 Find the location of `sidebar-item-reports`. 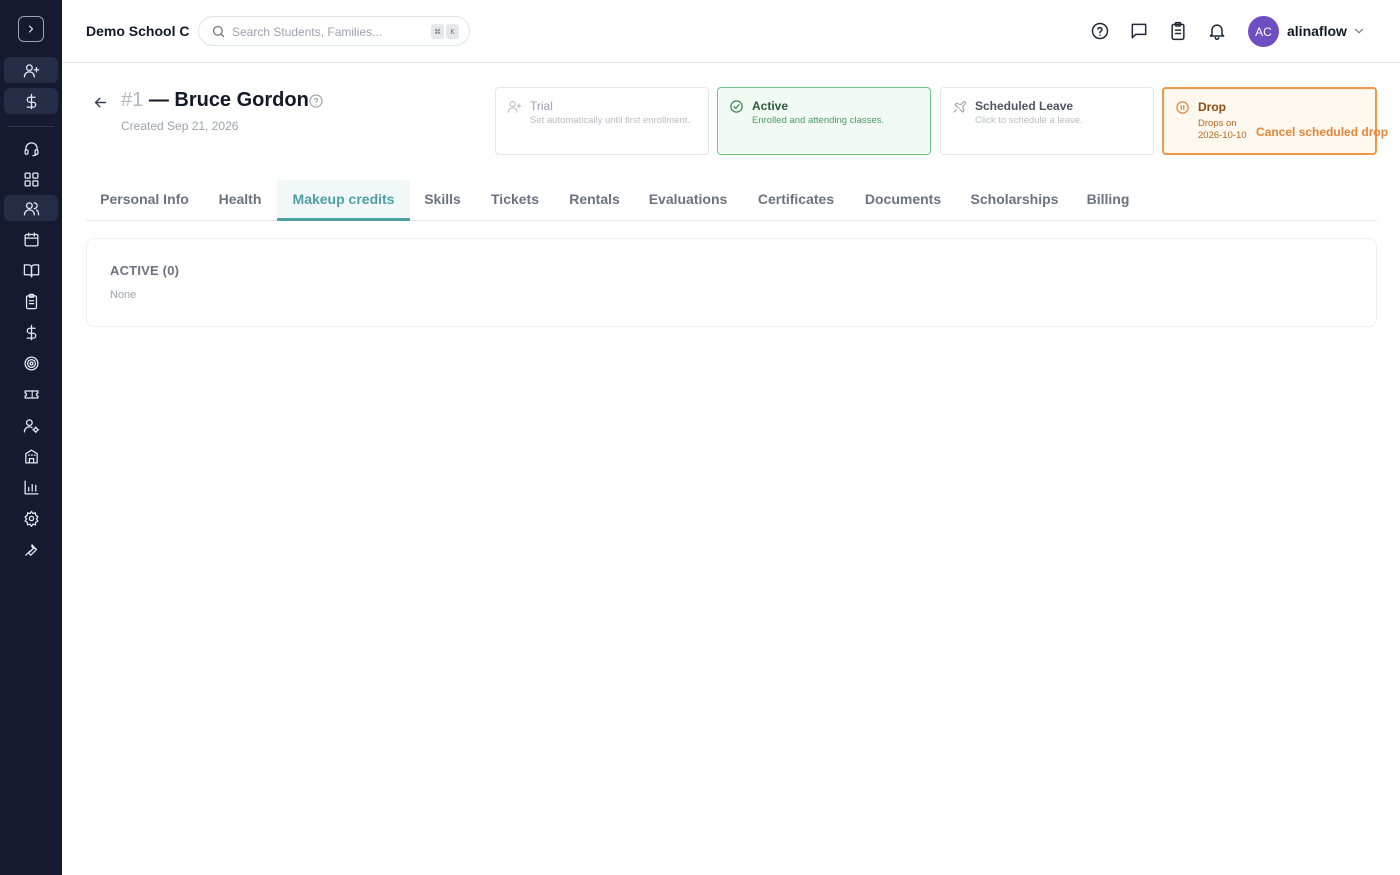

sidebar-item-reports is located at coordinates (31, 487).